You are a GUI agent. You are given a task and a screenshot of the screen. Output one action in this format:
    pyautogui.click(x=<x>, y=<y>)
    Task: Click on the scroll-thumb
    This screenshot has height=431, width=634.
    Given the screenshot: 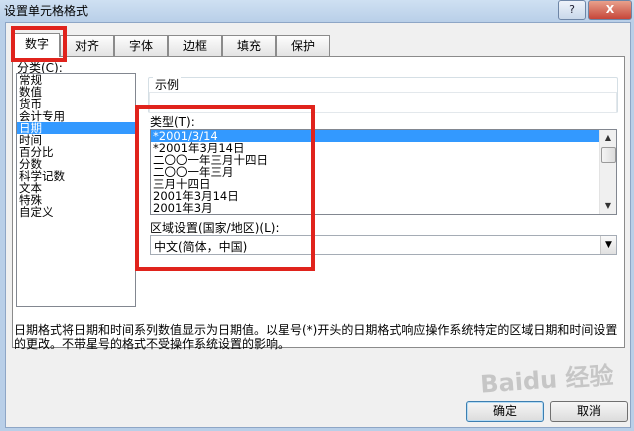 What is the action you would take?
    pyautogui.click(x=608, y=155)
    